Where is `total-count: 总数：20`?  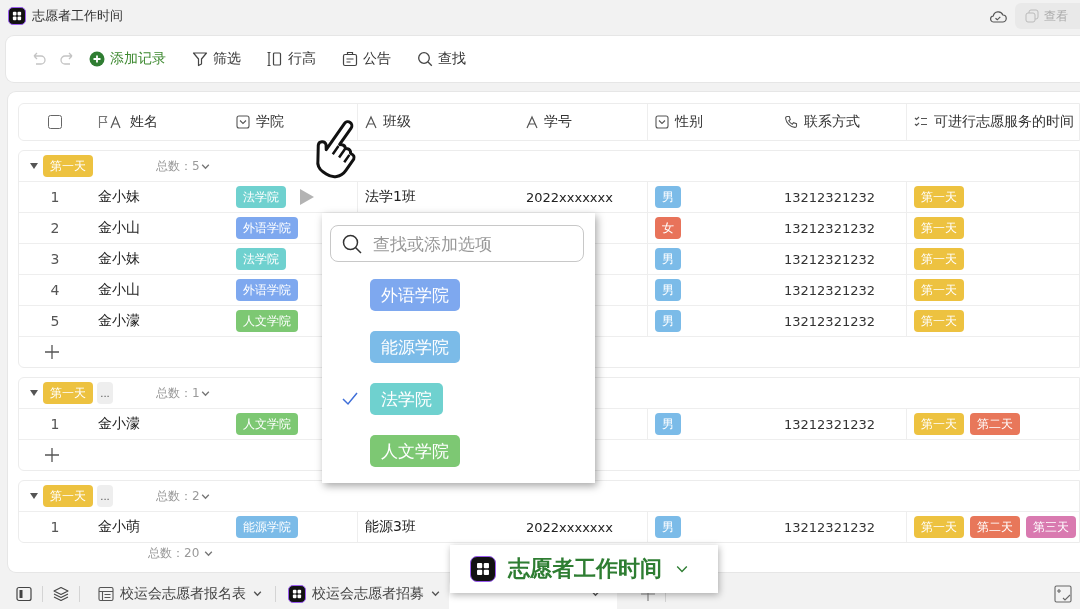 total-count: 总数：20 is located at coordinates (174, 553).